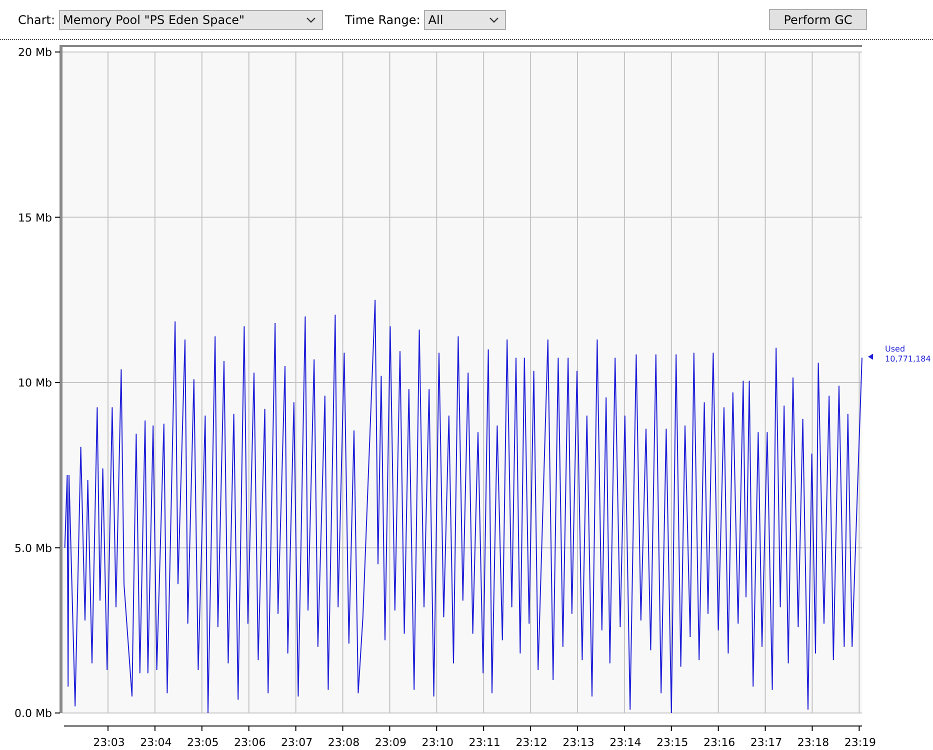 This screenshot has width=933, height=750. I want to click on axis-label: 23:14, so click(626, 742).